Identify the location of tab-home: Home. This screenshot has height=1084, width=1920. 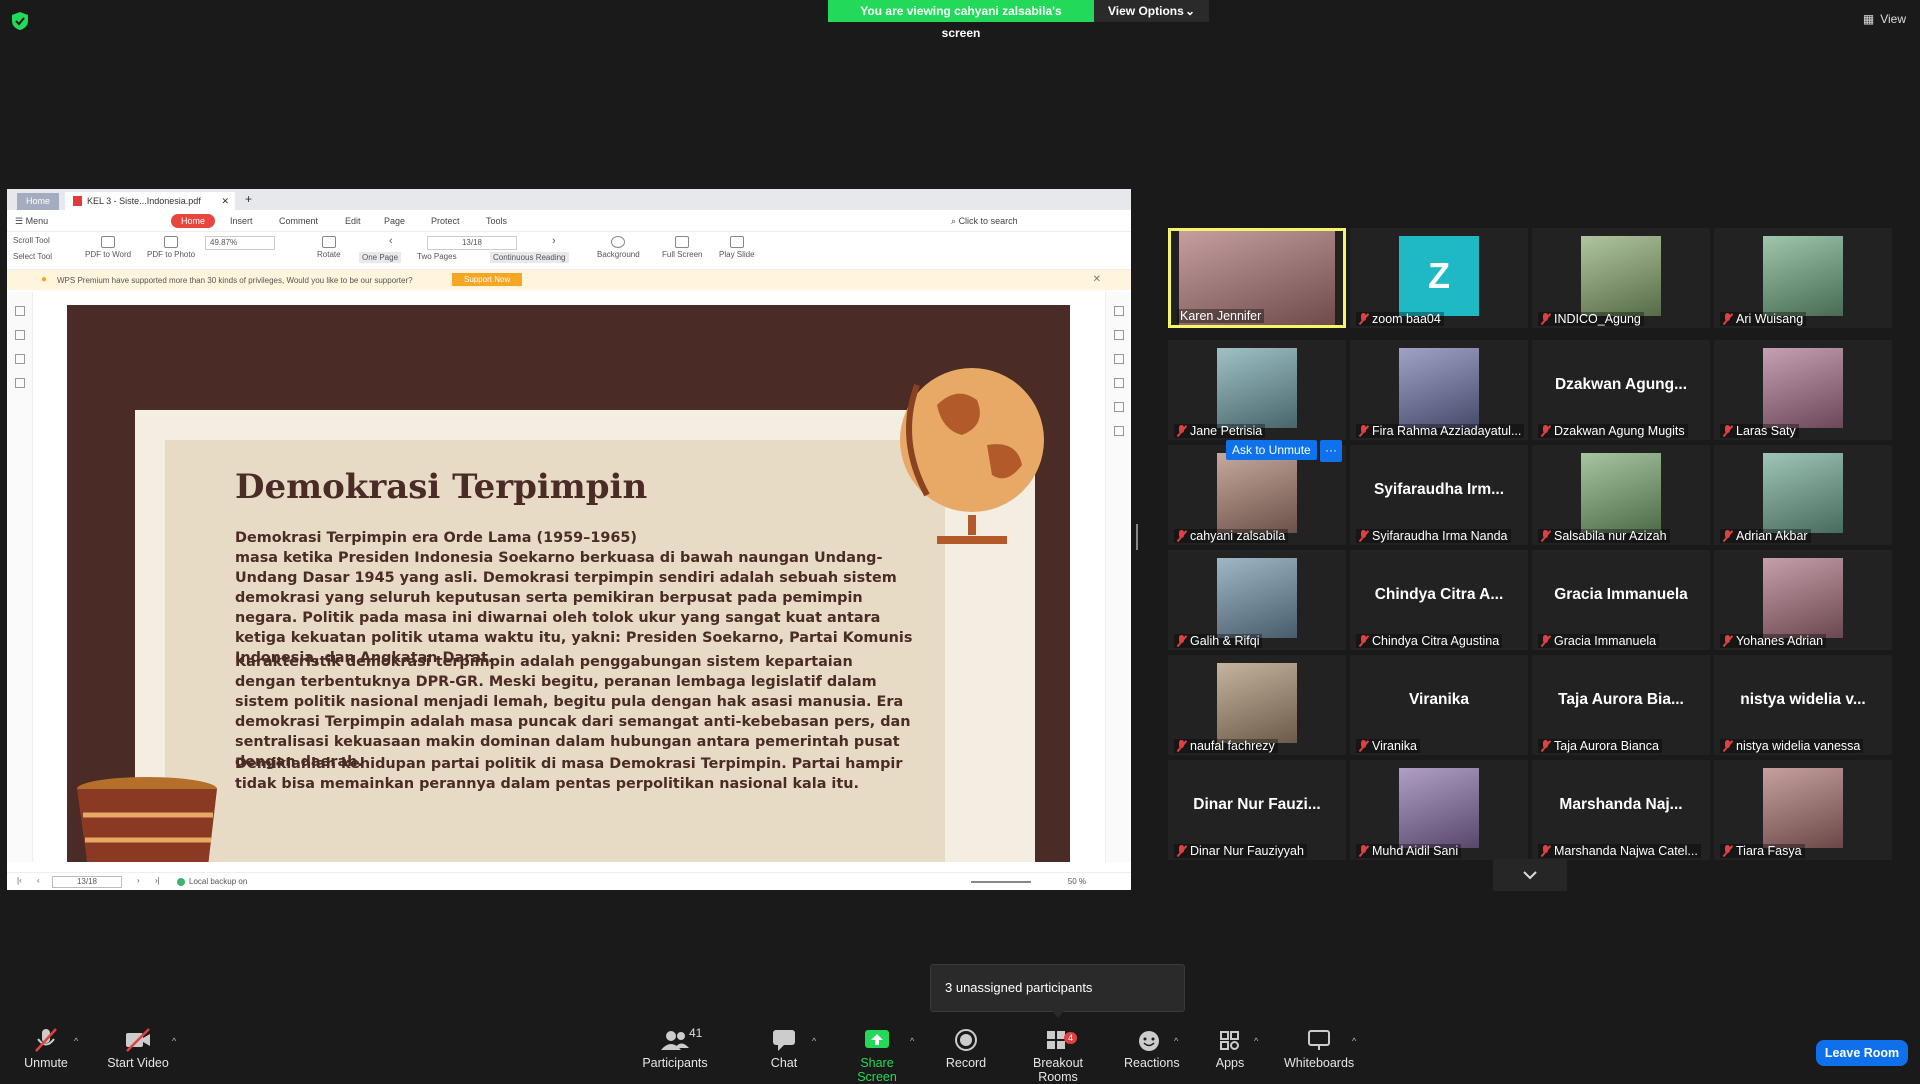
(38, 201).